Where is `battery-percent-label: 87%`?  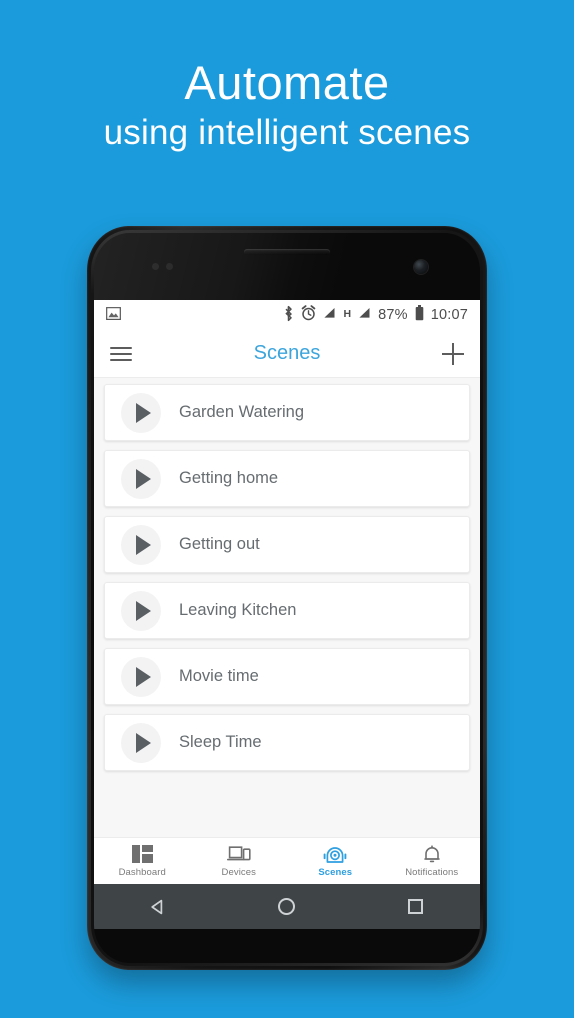
battery-percent-label: 87% is located at coordinates (393, 315).